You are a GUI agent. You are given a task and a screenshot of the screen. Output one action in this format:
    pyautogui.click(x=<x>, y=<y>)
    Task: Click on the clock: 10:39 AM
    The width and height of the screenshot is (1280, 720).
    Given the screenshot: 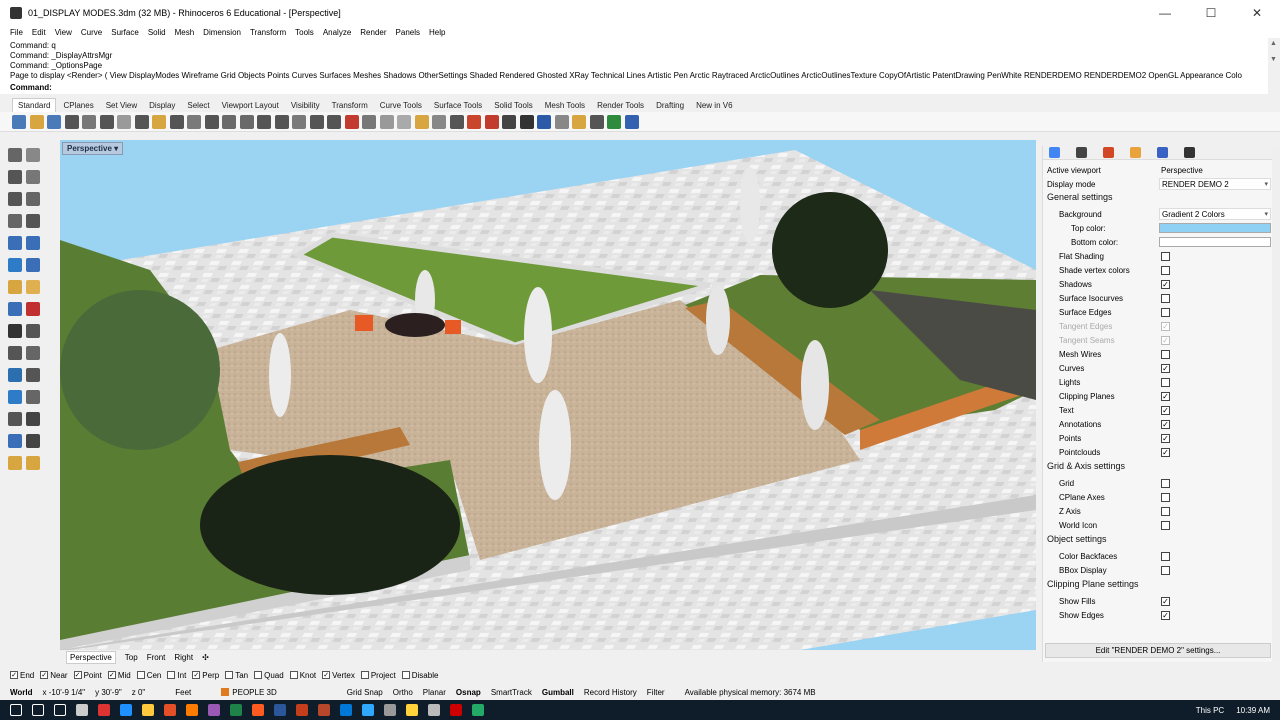 What is the action you would take?
    pyautogui.click(x=1253, y=710)
    